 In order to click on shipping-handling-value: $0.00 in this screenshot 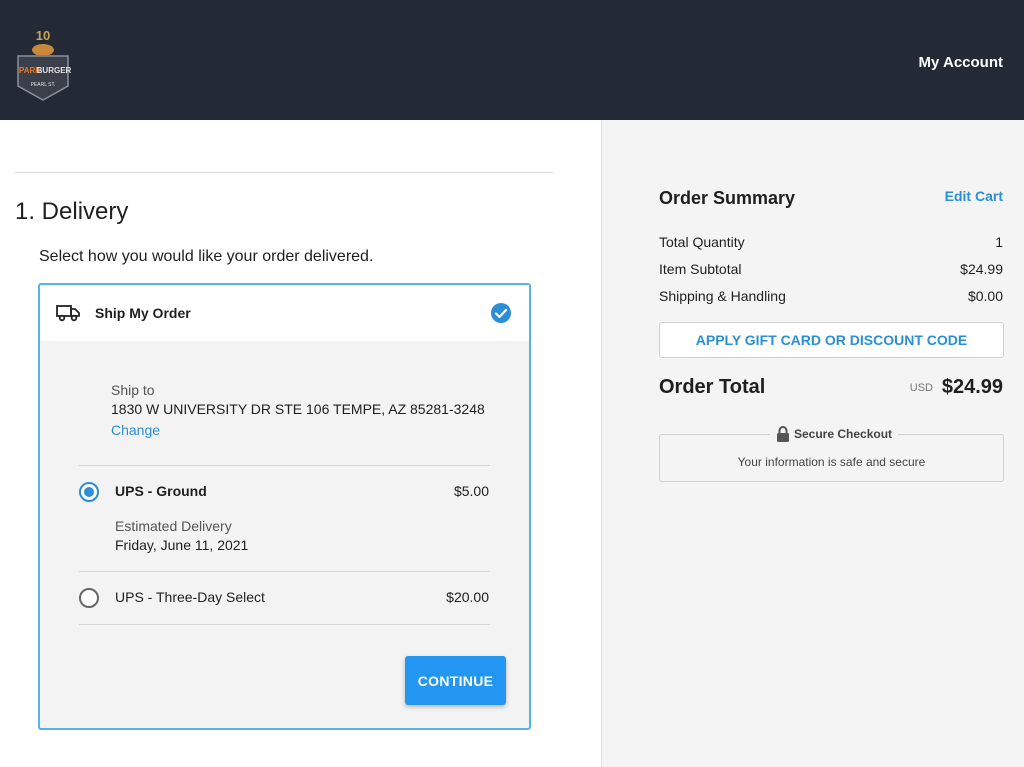, I will do `click(985, 296)`.